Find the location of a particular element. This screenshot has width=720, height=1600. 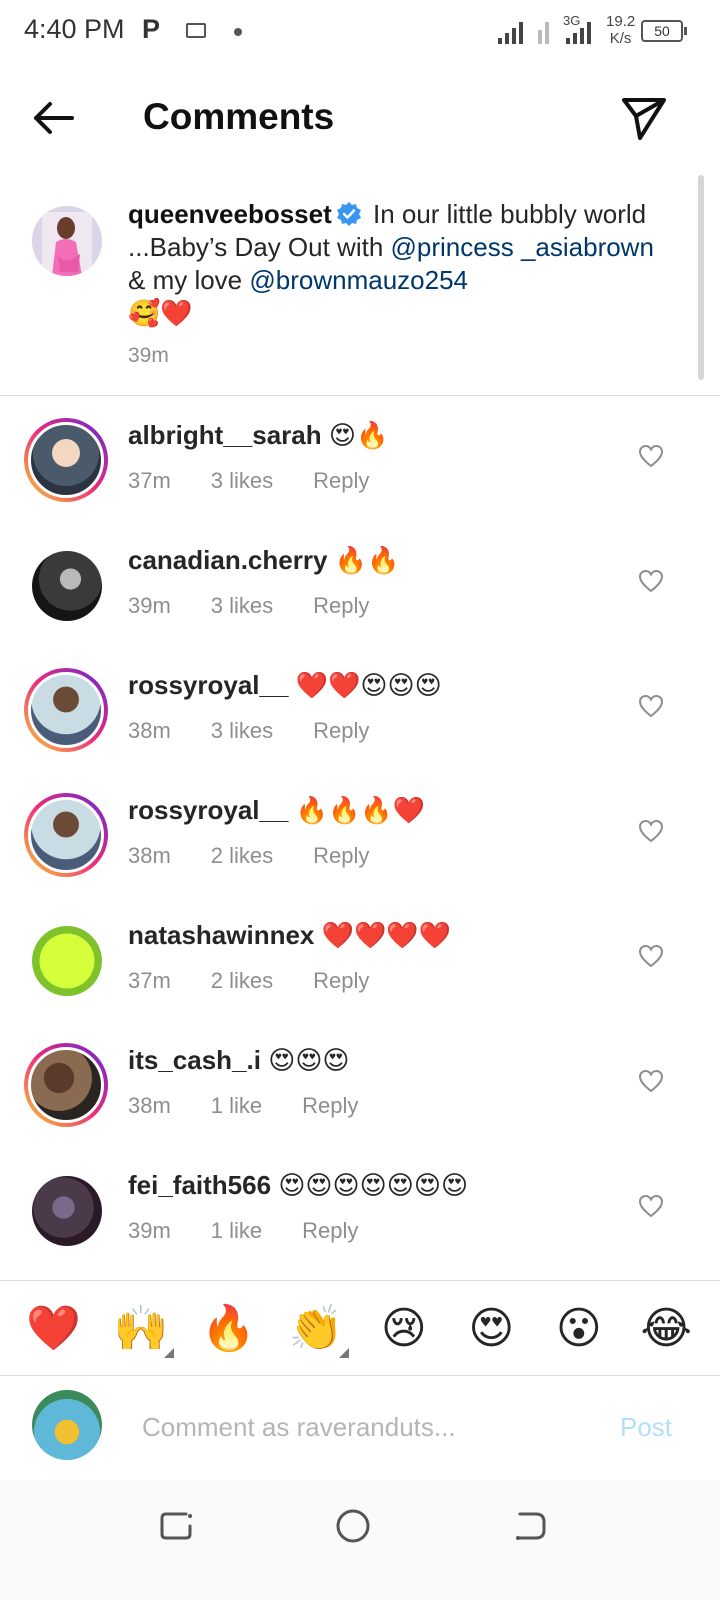

mention-link-2: @brownmauzo254 is located at coordinates (358, 280).